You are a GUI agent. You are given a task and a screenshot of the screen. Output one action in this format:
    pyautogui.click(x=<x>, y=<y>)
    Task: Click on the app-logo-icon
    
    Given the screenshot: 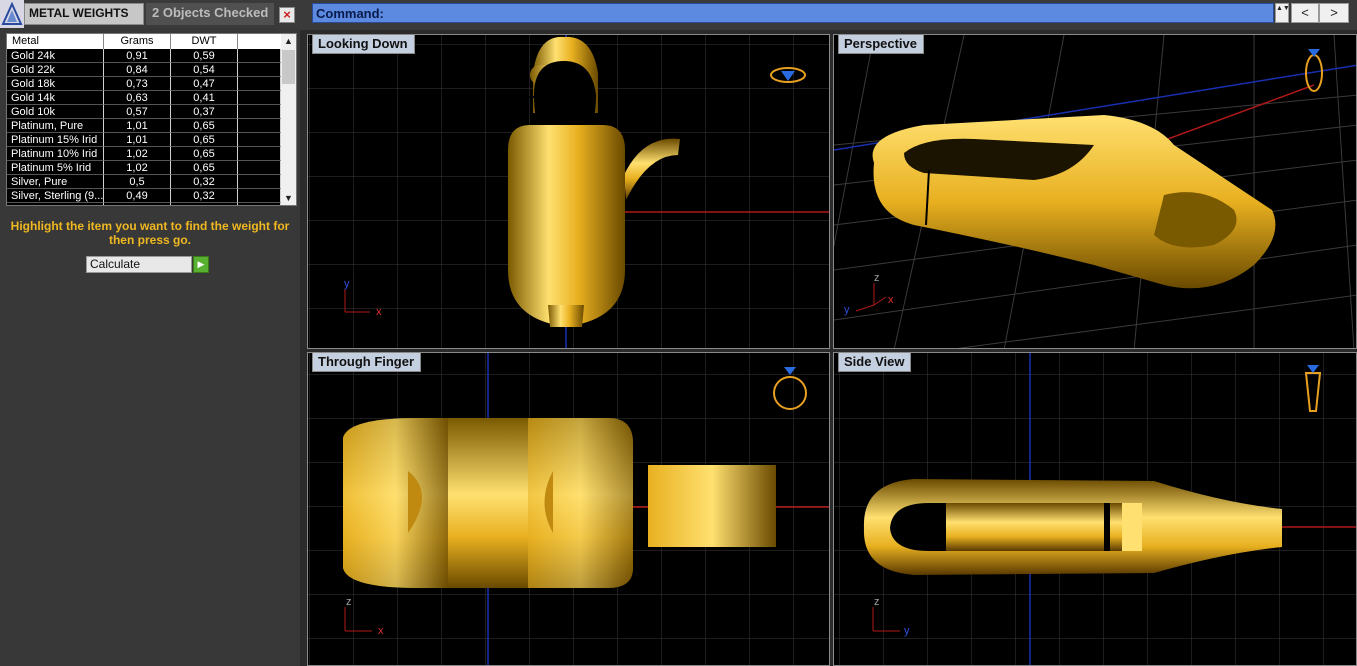 What is the action you would take?
    pyautogui.click(x=12, y=14)
    